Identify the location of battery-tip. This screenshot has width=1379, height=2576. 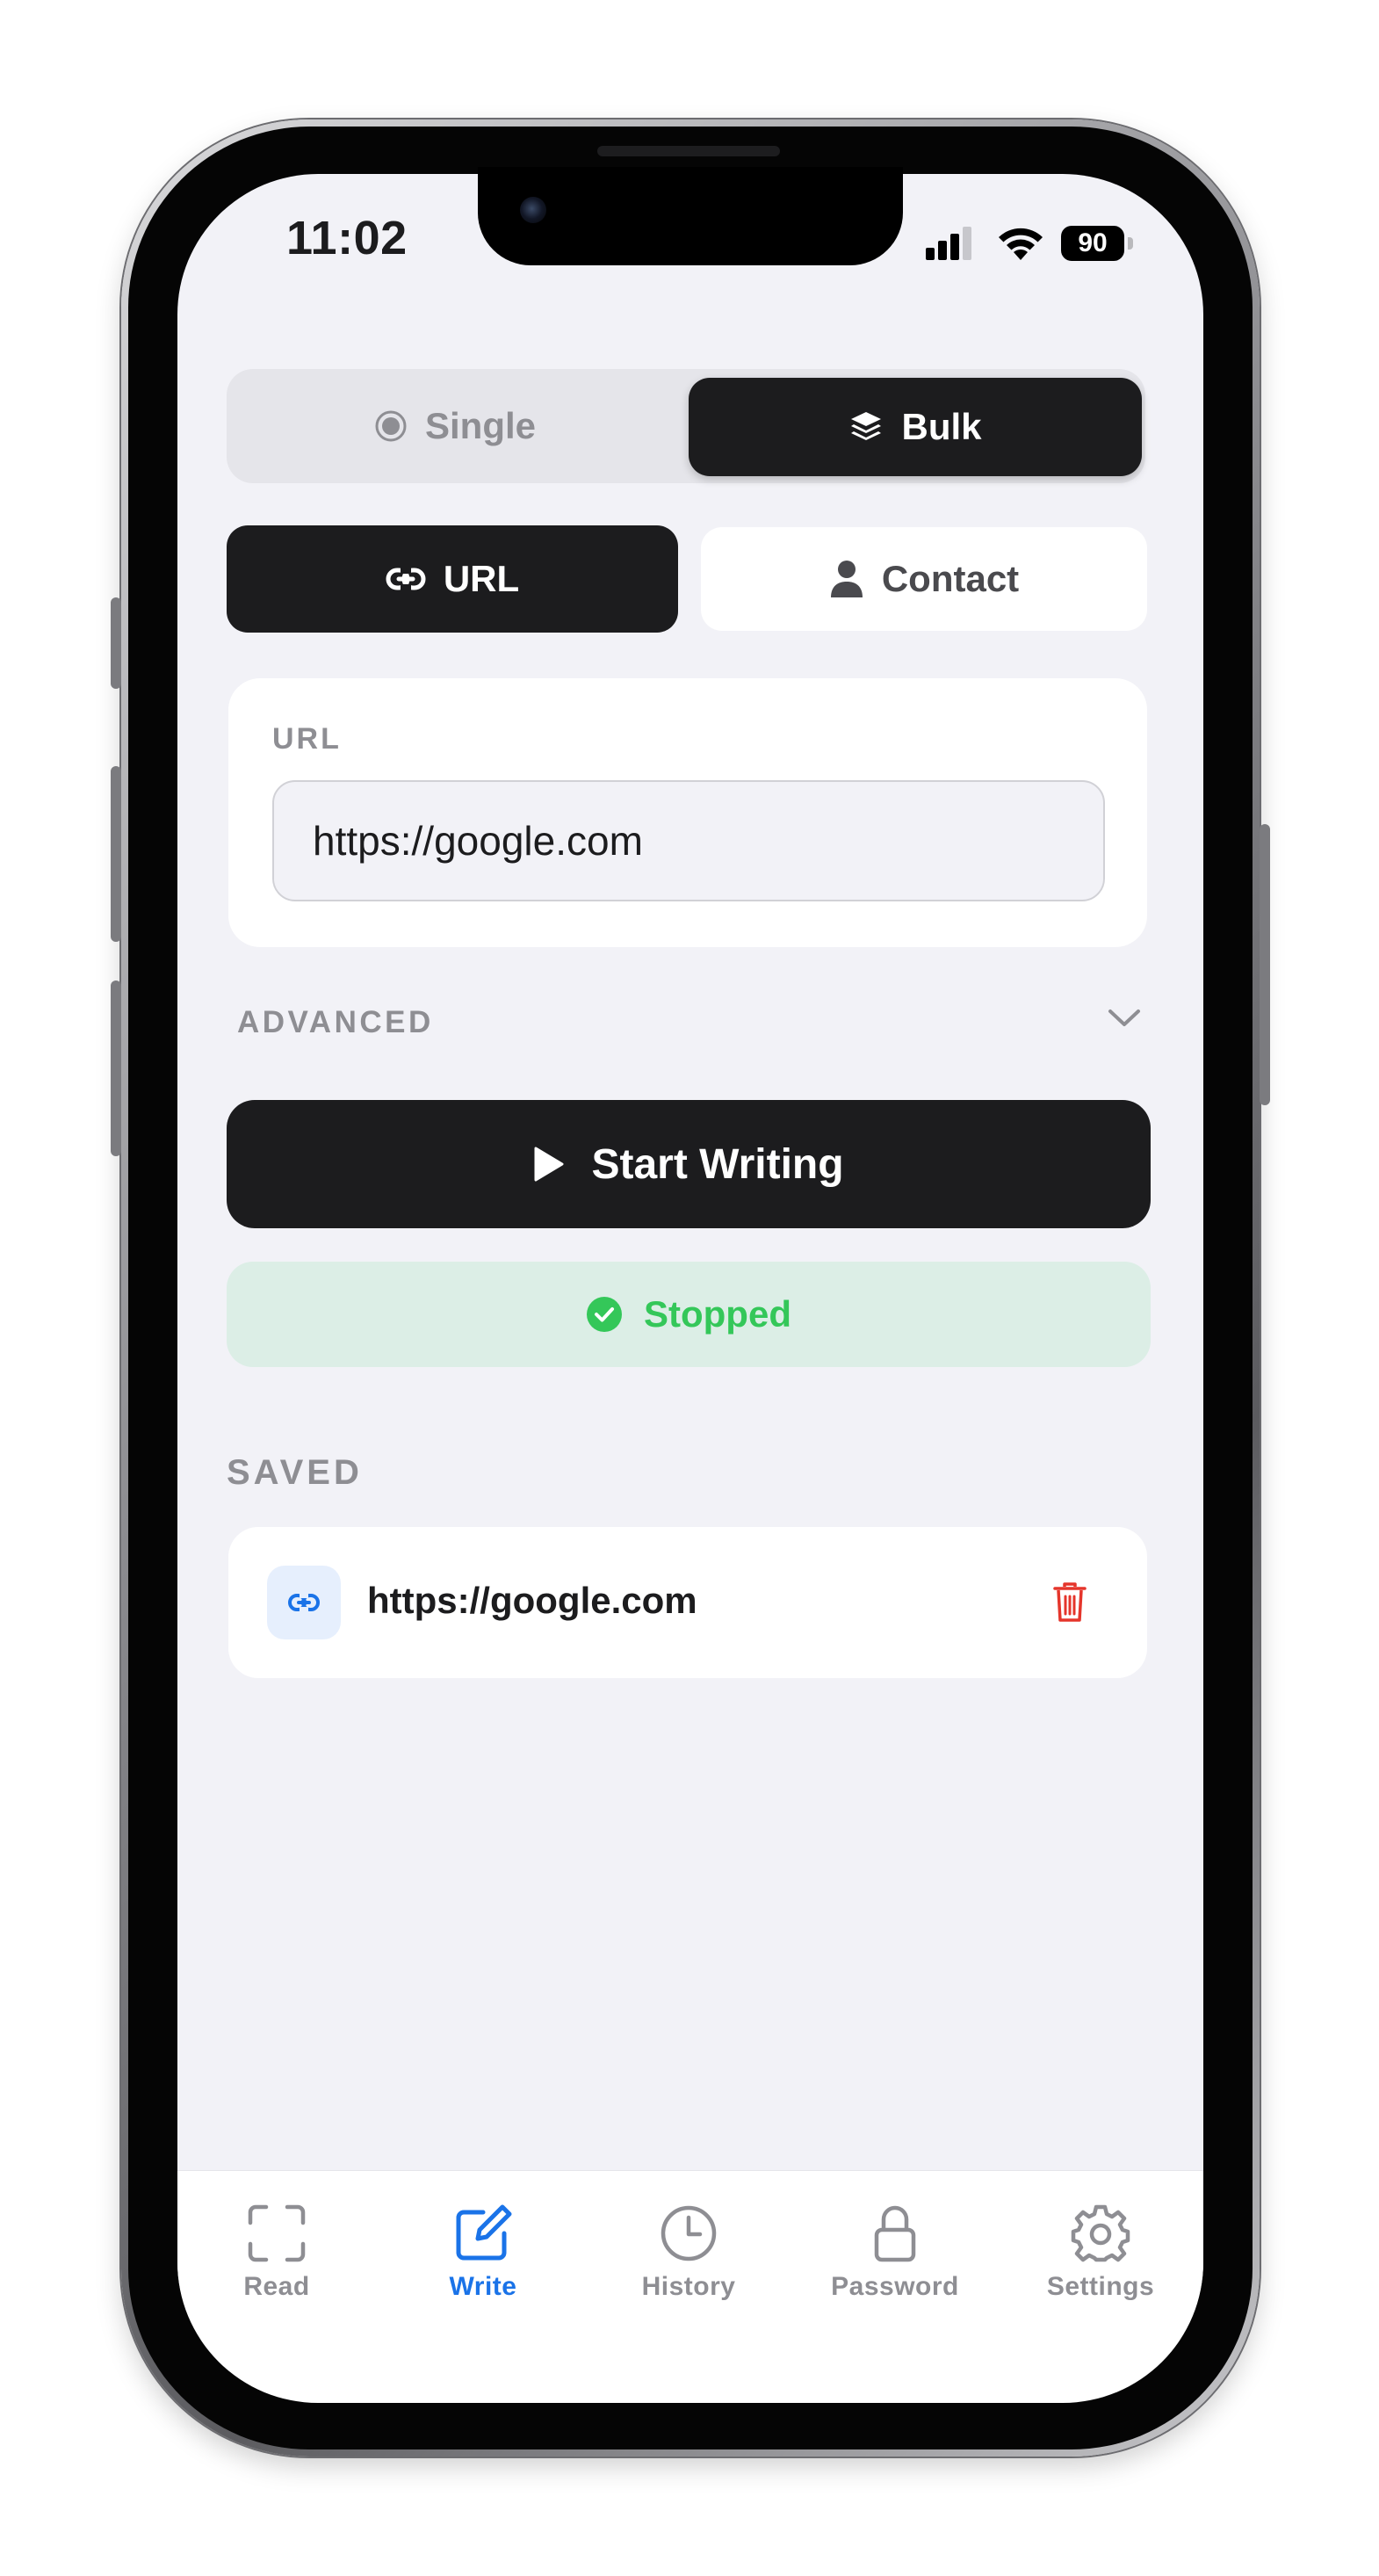
(1130, 243).